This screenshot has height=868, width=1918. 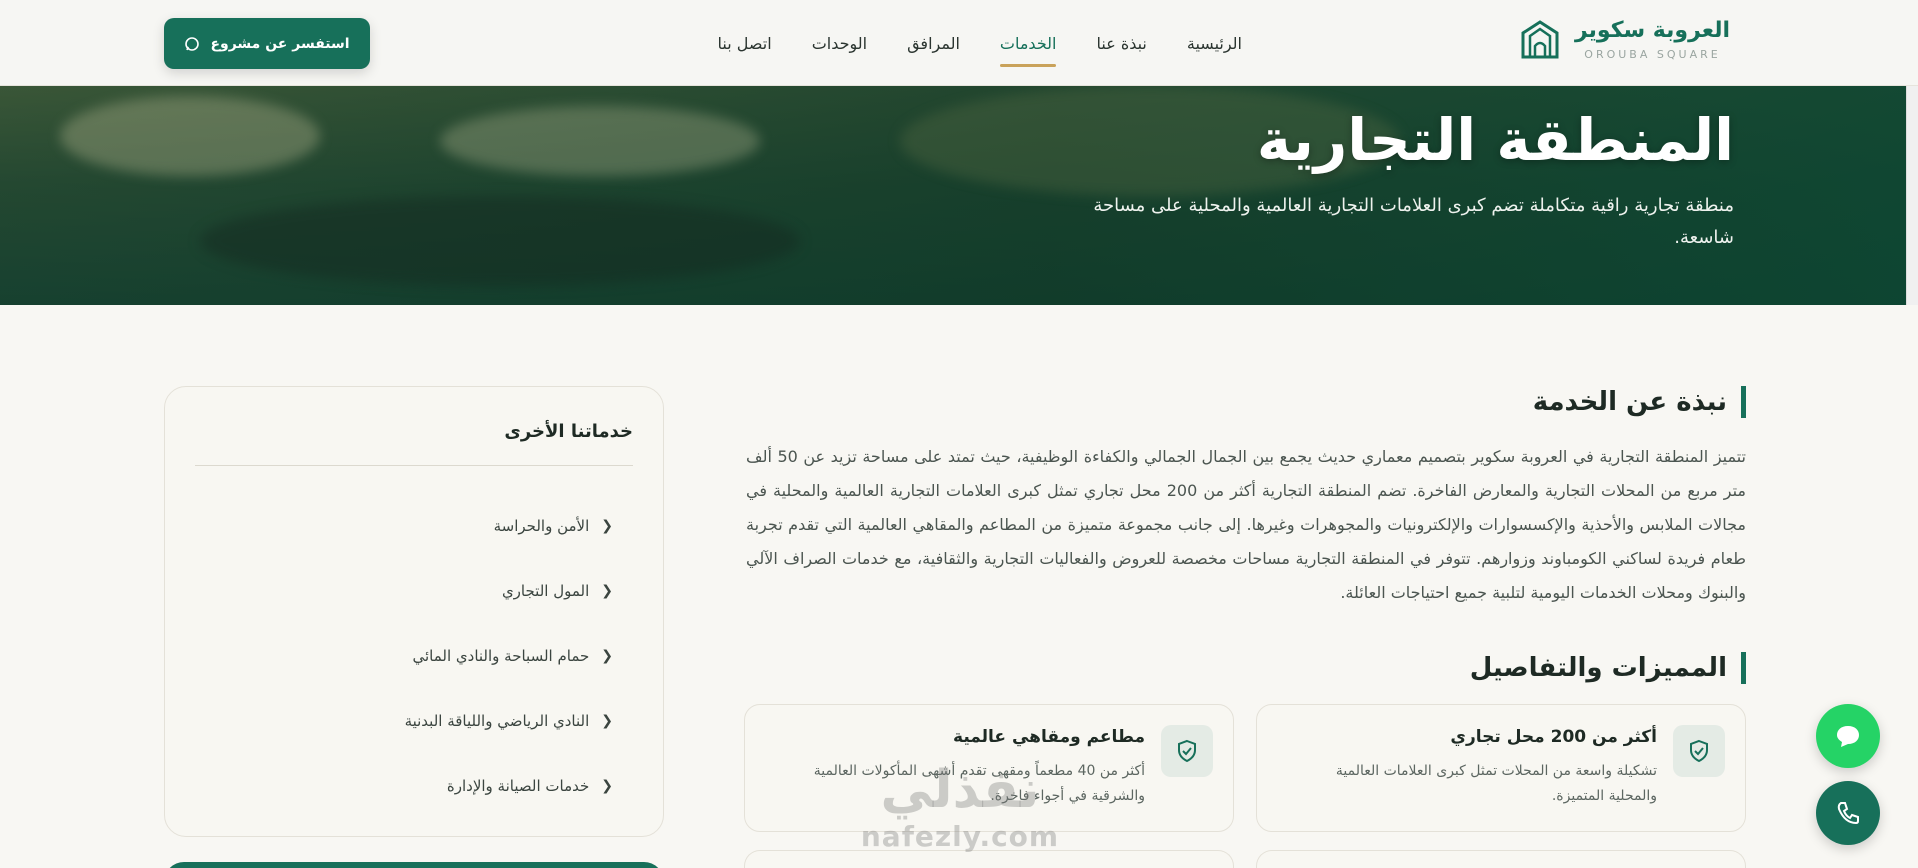 What do you see at coordinates (545, 591) in the screenshot?
I see `sidebar-item-label: المول التجاري` at bounding box center [545, 591].